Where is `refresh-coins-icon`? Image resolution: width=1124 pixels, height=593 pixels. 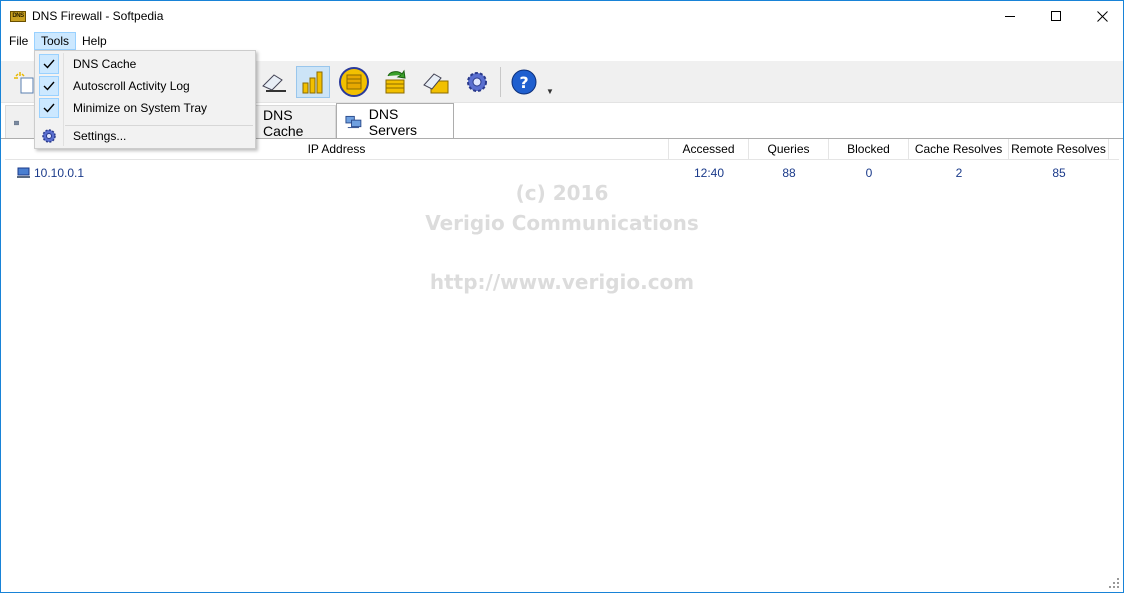
refresh-coins-icon is located at coordinates (395, 81).